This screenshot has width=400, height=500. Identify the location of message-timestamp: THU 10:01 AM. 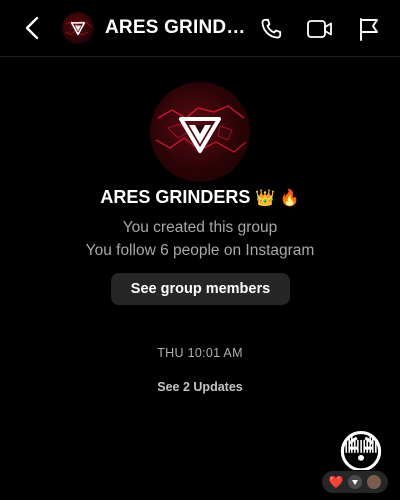
(200, 353).